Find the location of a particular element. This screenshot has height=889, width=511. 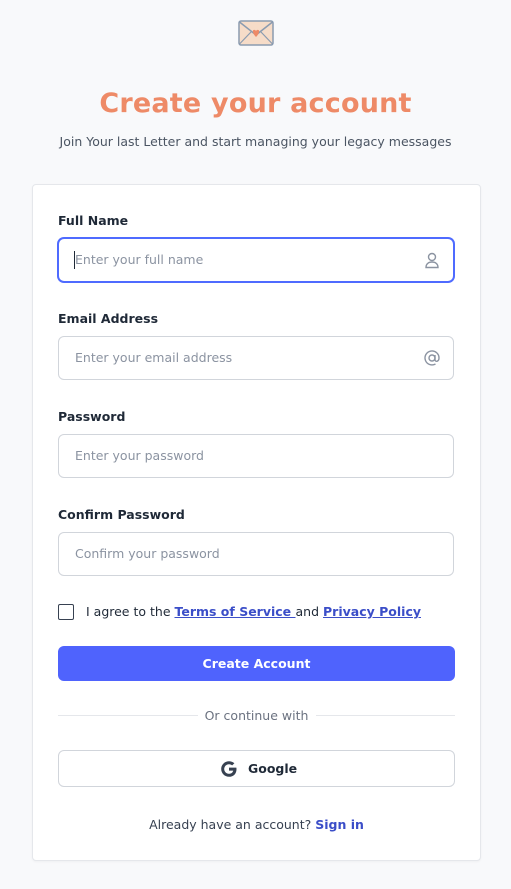

confirm-password-placeholder: Confirm your password is located at coordinates (147, 553).